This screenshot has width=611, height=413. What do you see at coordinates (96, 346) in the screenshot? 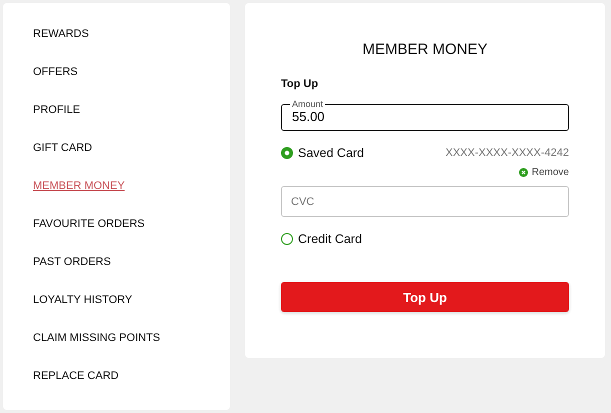
I see `sidebar-item: CLAIM MISSING POINTS` at bounding box center [96, 346].